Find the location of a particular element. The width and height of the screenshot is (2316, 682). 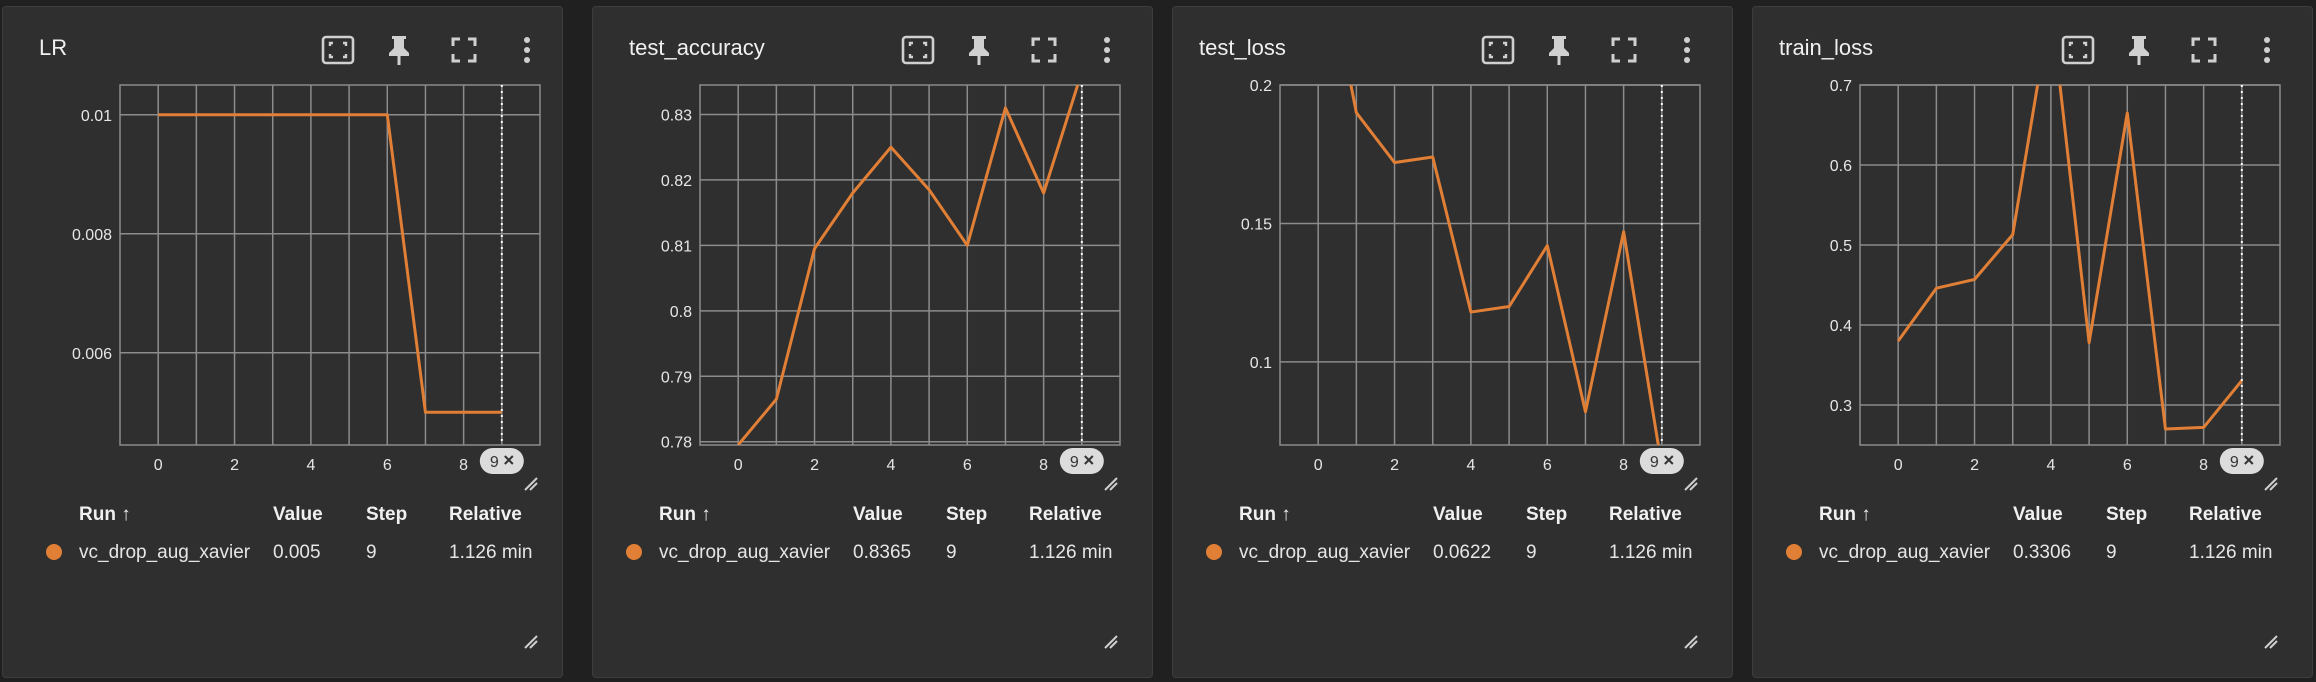

y-tick-label: 0.79 is located at coordinates (676, 377).